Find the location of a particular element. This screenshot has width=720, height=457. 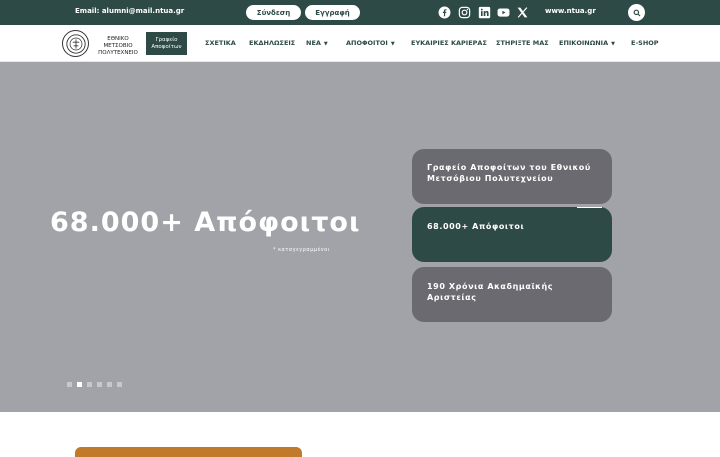

alumni-badge-line1: Γραφείο is located at coordinates (166, 39).